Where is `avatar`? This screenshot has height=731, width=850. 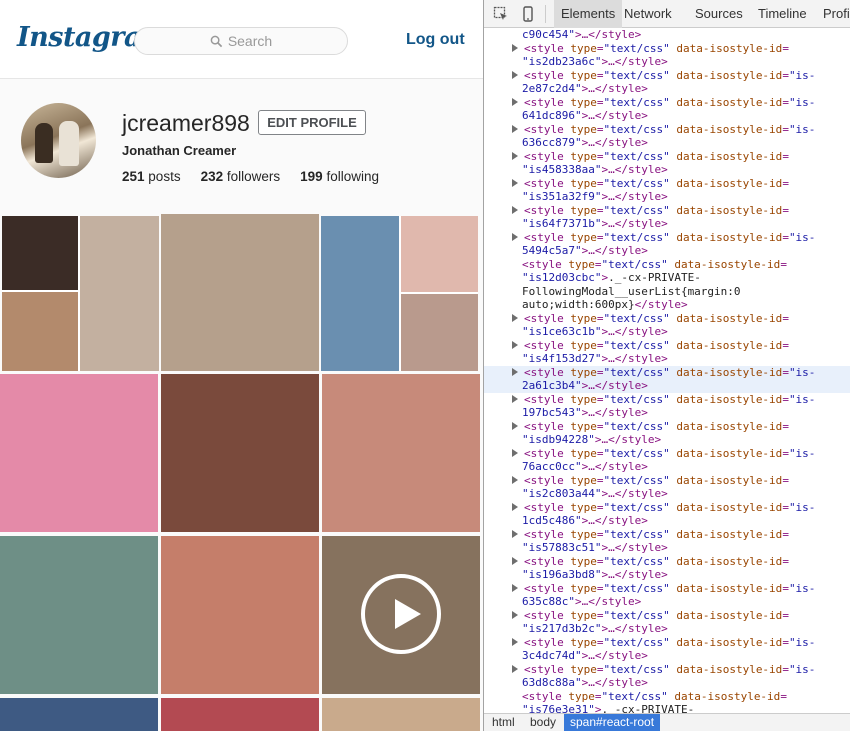
avatar is located at coordinates (58, 140).